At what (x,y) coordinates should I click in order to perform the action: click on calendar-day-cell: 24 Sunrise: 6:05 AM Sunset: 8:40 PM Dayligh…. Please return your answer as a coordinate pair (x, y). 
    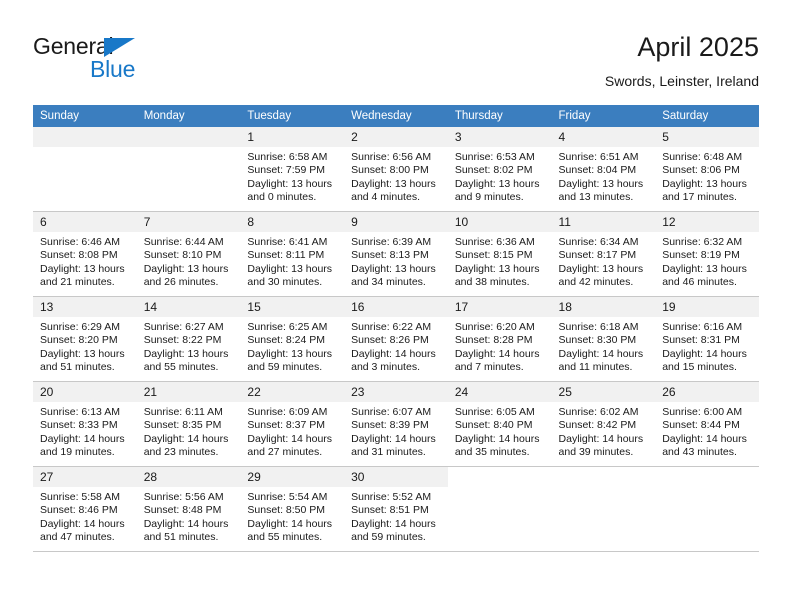
    Looking at the image, I should click on (499, 424).